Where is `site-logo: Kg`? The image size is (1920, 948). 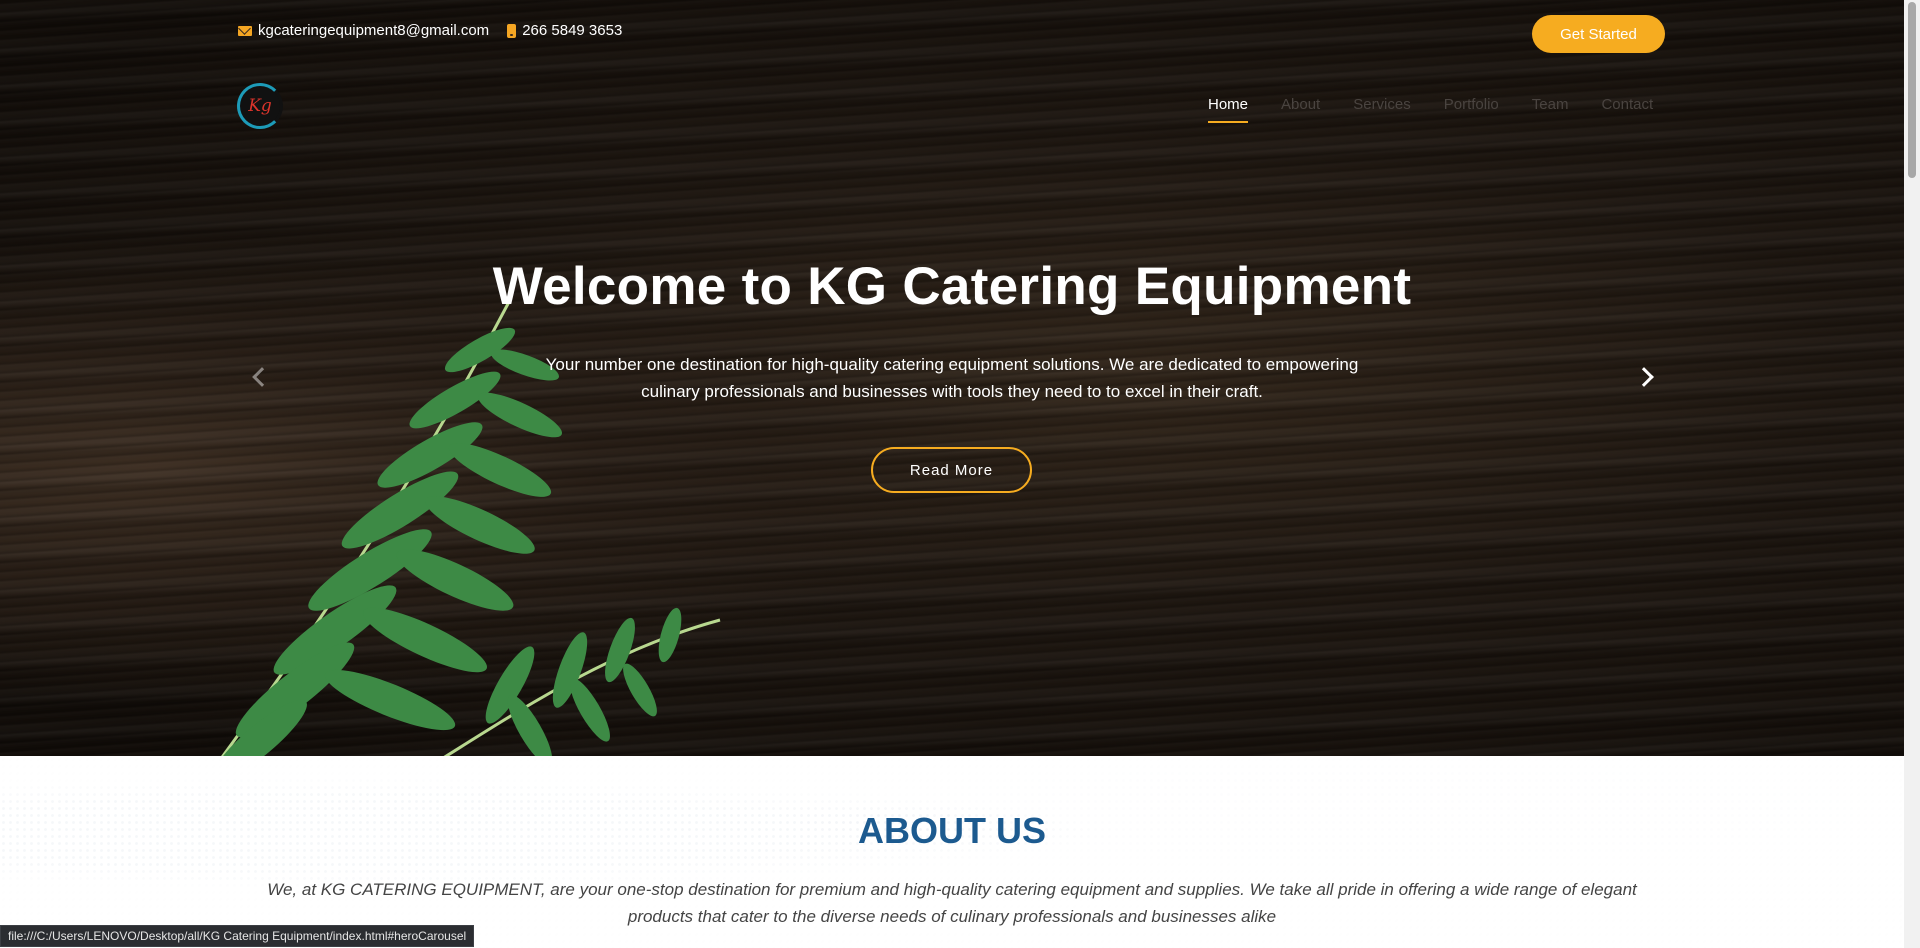 site-logo: Kg is located at coordinates (260, 106).